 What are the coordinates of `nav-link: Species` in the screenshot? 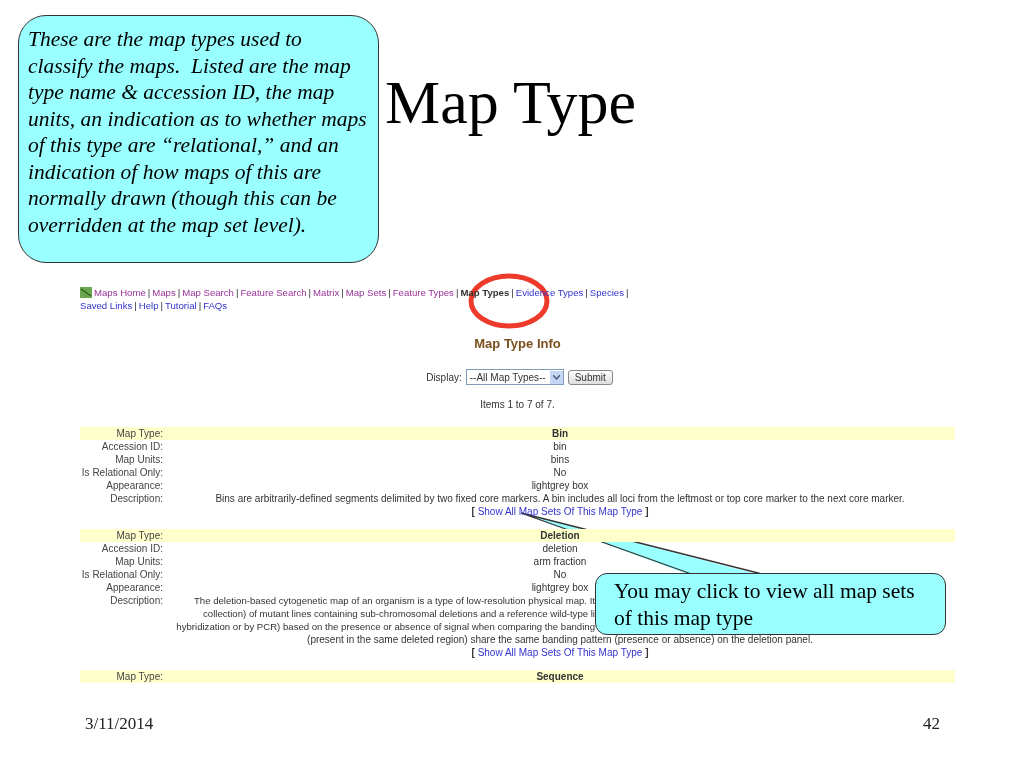 It's located at (606, 292).